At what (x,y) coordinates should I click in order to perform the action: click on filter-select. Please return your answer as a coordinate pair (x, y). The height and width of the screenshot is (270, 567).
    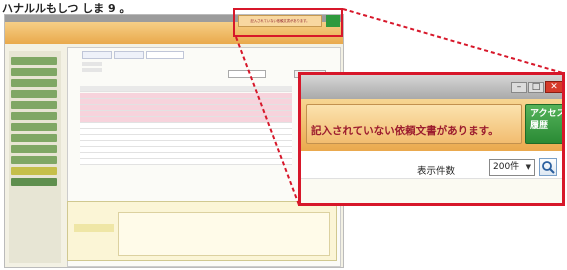
    Looking at the image, I should click on (247, 74).